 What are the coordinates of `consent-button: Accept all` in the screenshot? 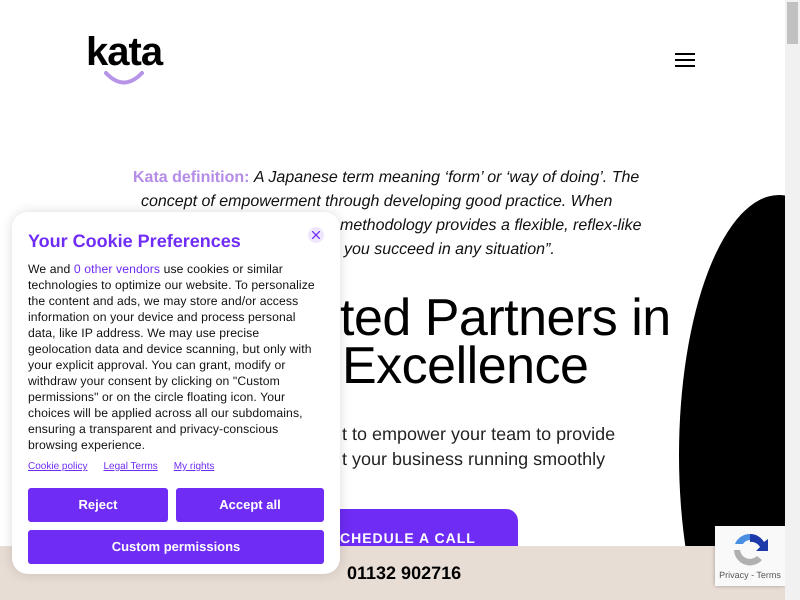 It's located at (250, 505).